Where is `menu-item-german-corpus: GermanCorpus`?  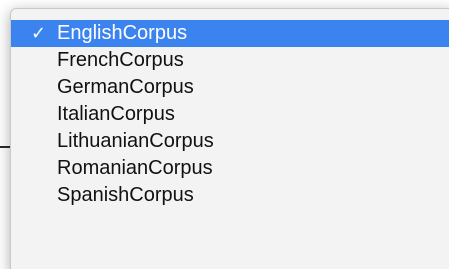 menu-item-german-corpus: GermanCorpus is located at coordinates (230, 87).